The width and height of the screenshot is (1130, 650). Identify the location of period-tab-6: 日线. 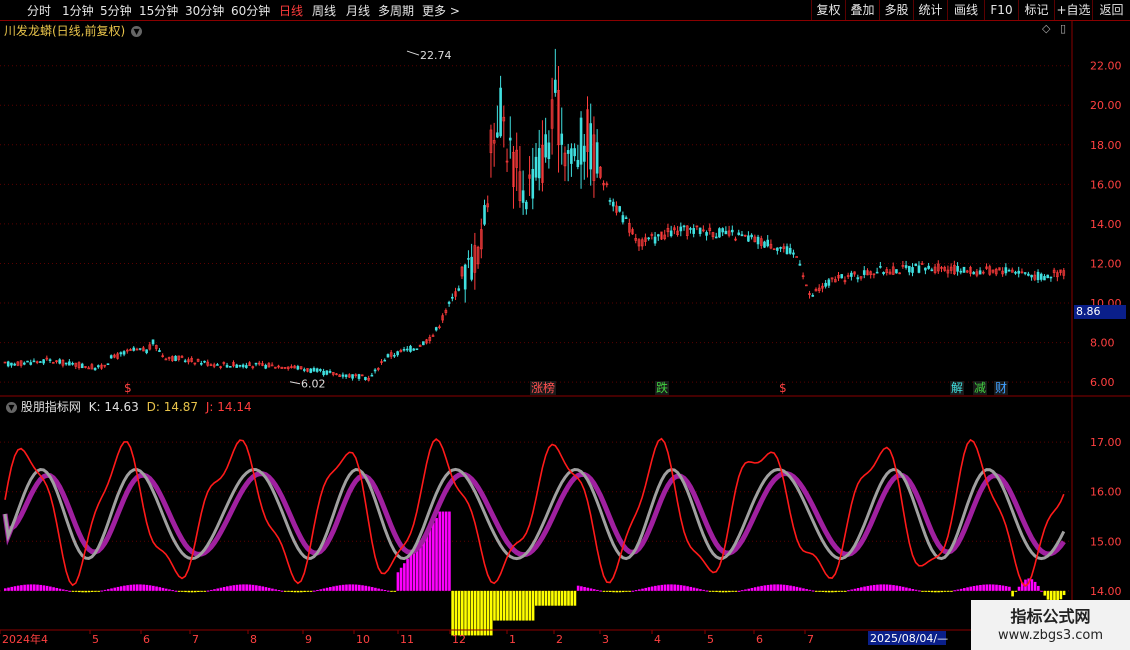
(291, 10).